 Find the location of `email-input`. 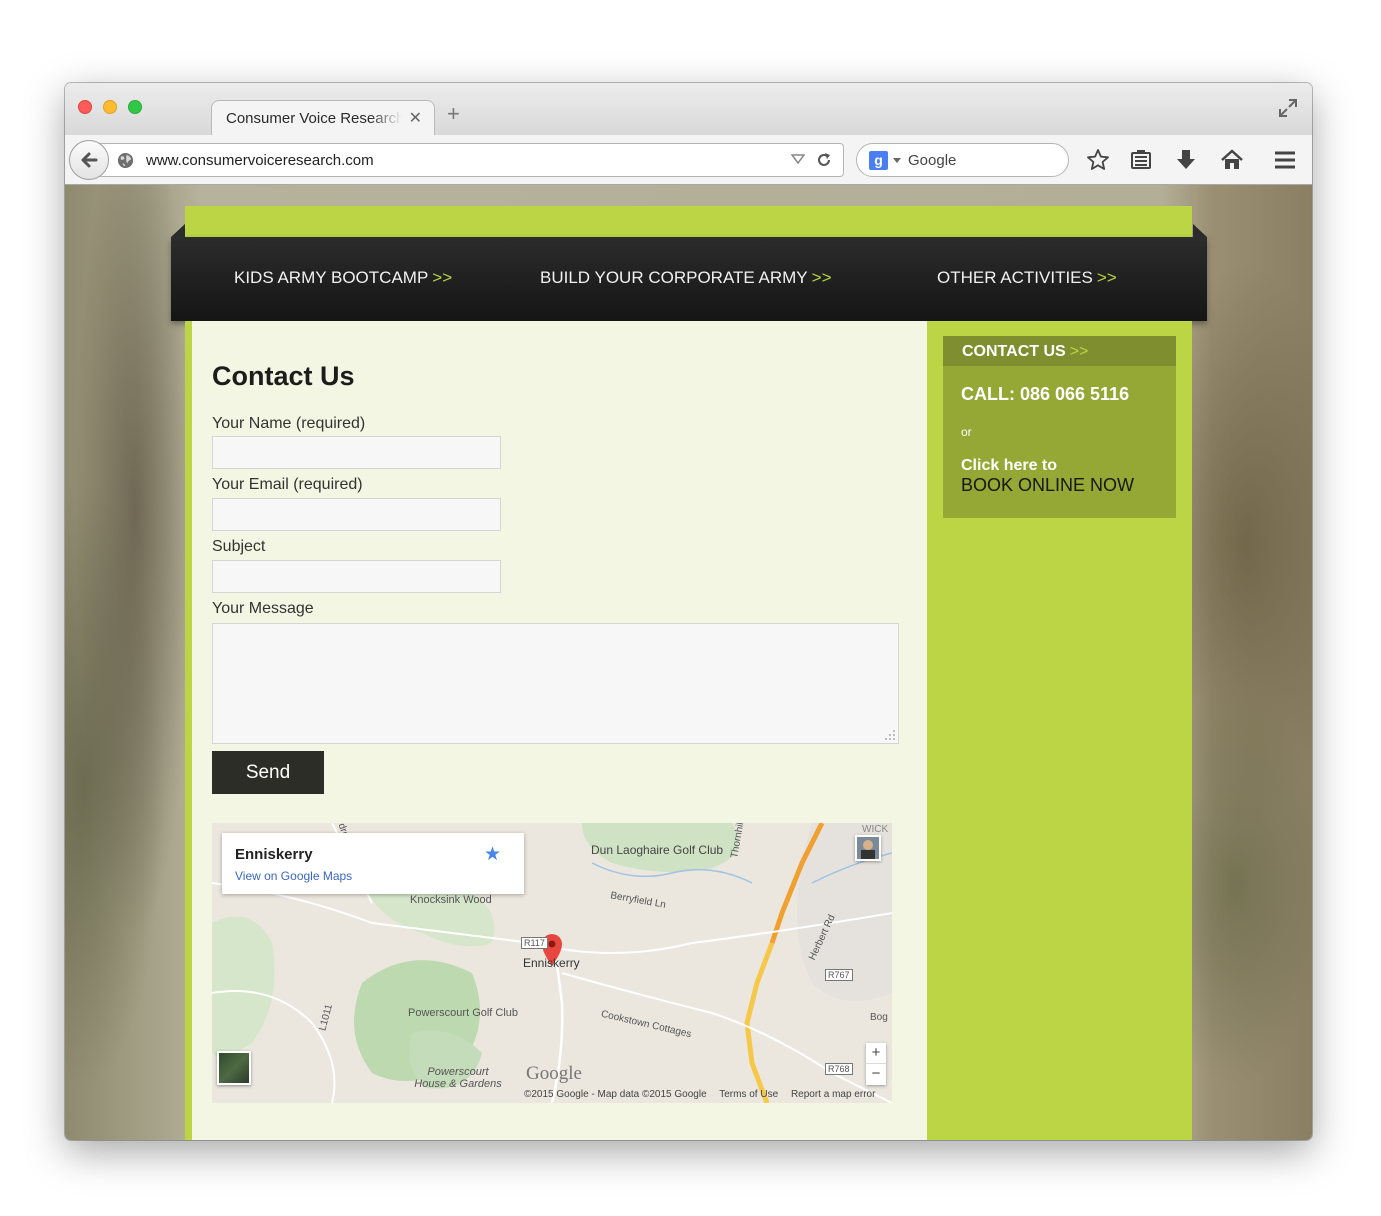

email-input is located at coordinates (356, 514).